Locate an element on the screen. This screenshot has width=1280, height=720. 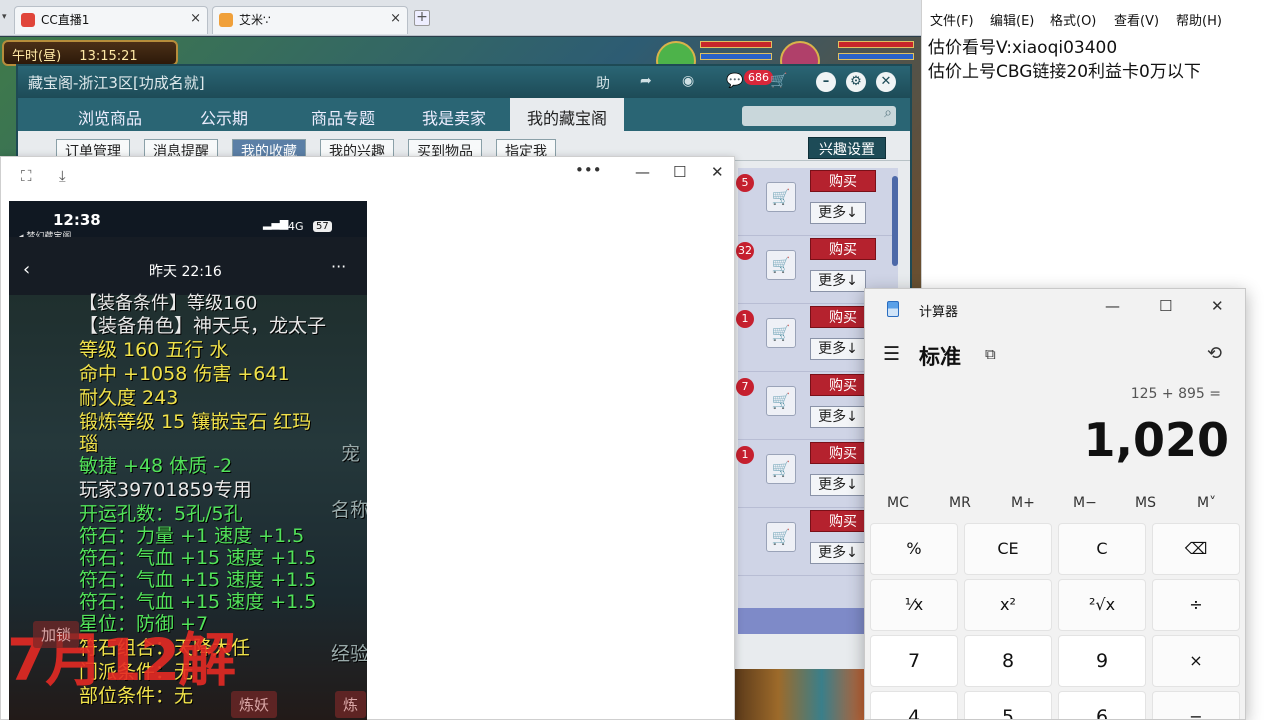
subtract-key: − is located at coordinates (1196, 705).